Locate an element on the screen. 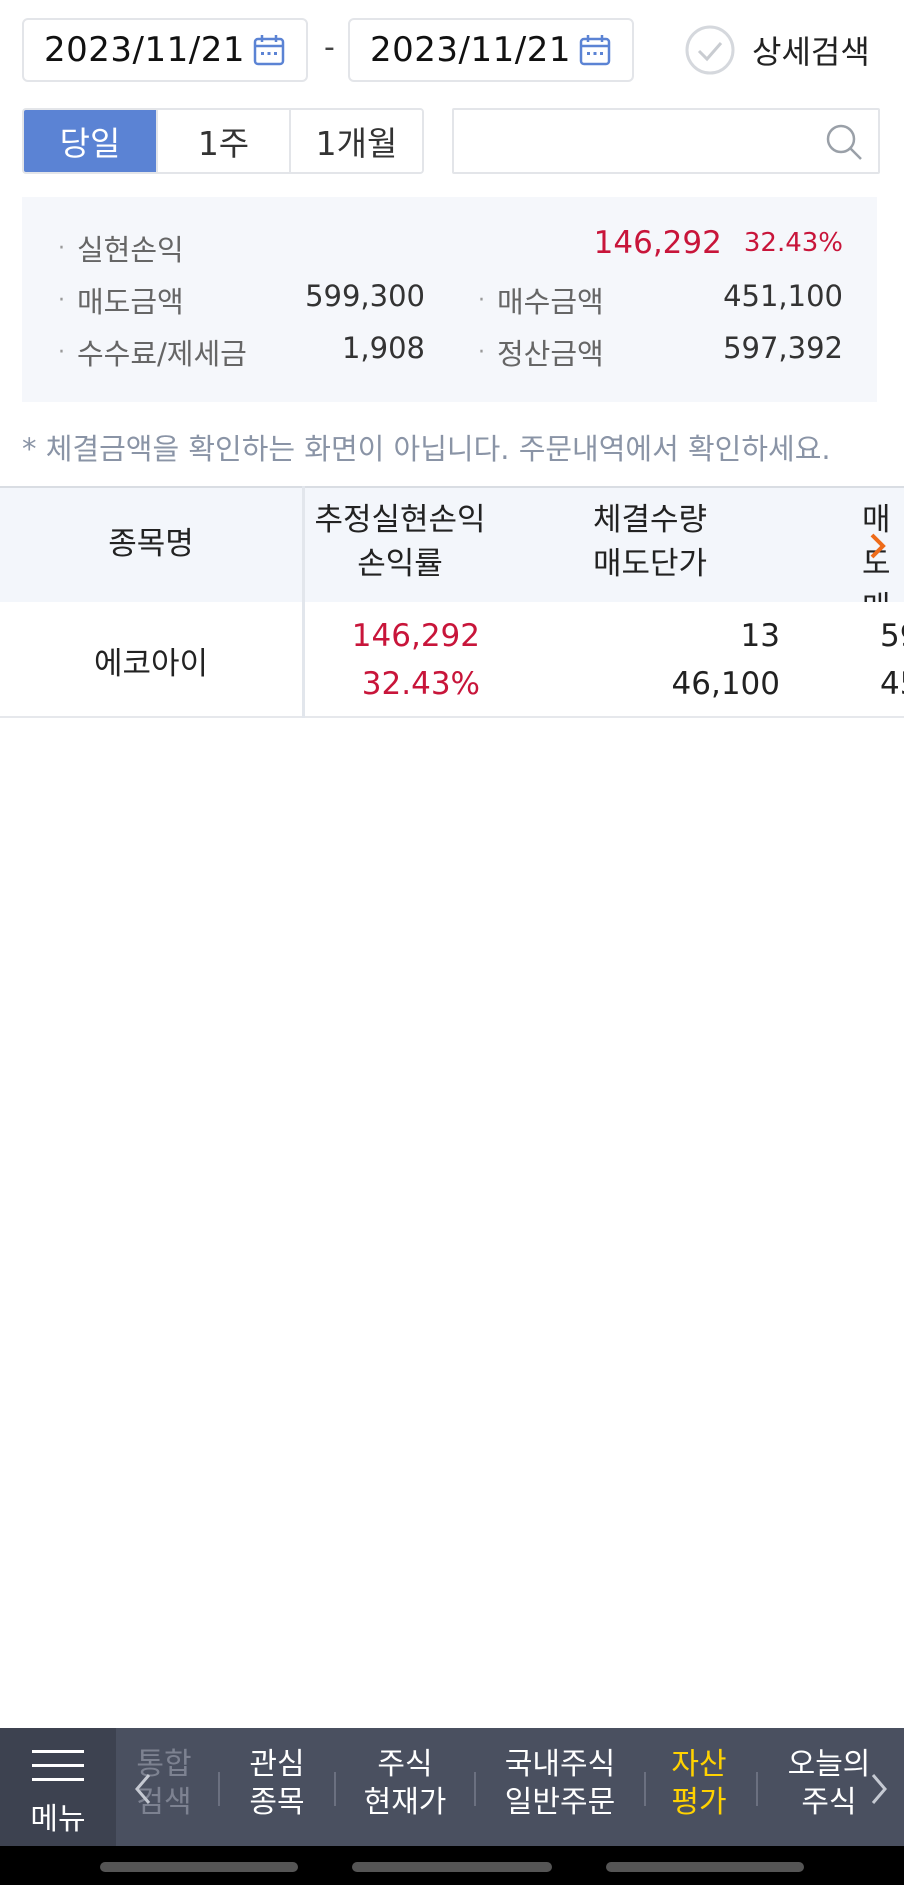  period-tabs: 당일 1주 1개월 is located at coordinates (223, 141).